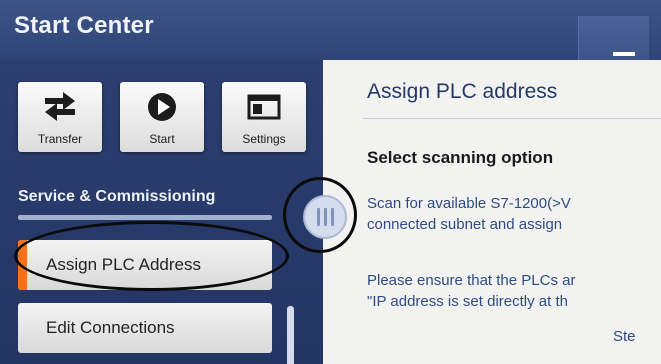  Describe the element at coordinates (162, 139) in the screenshot. I see `start-label: Start` at that location.